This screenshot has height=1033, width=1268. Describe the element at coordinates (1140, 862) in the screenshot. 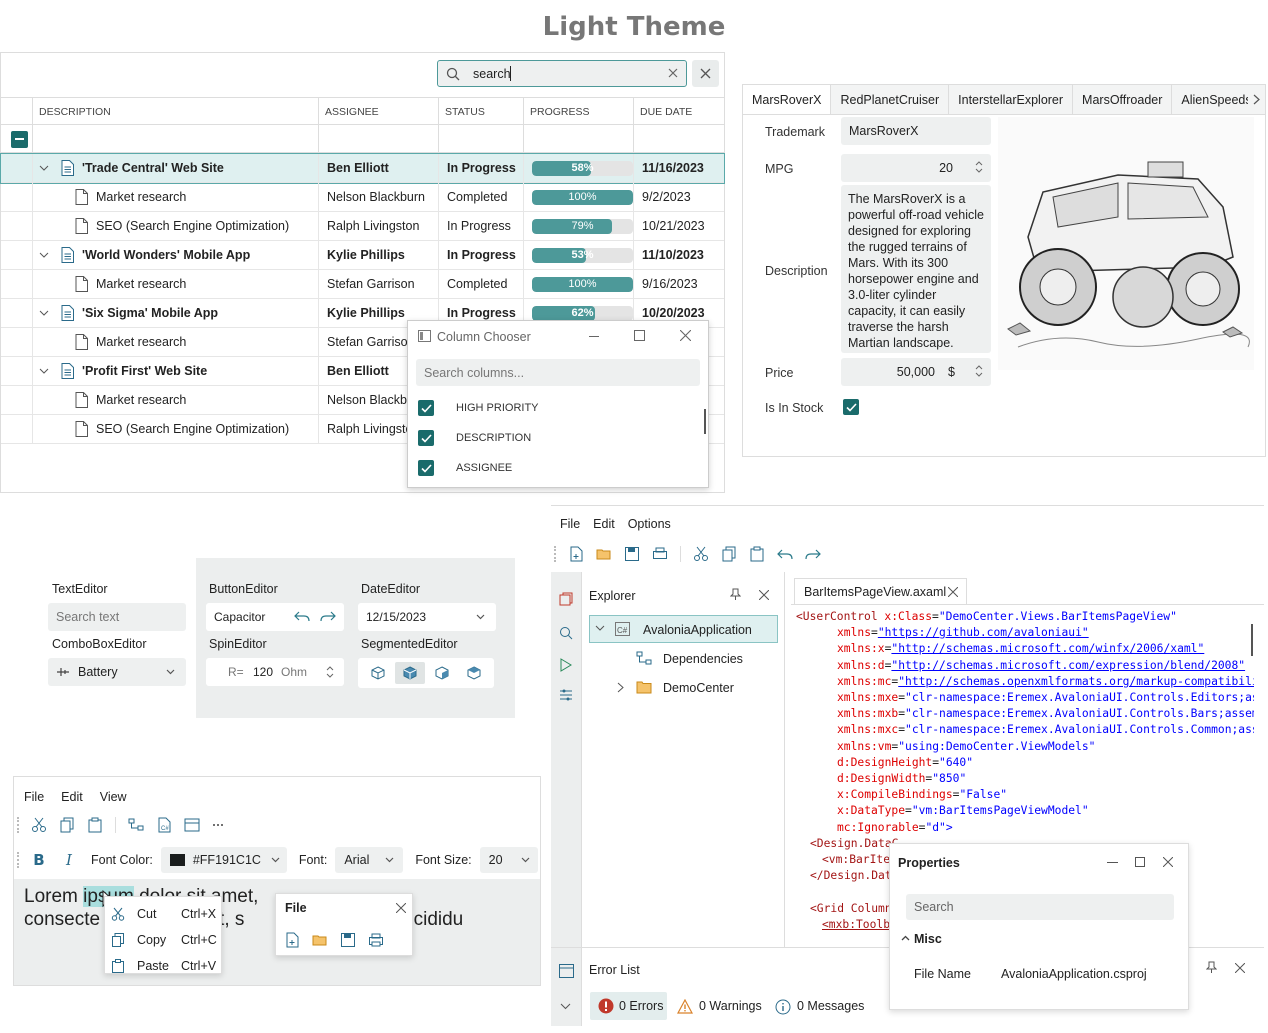

I see `restore-icon` at that location.